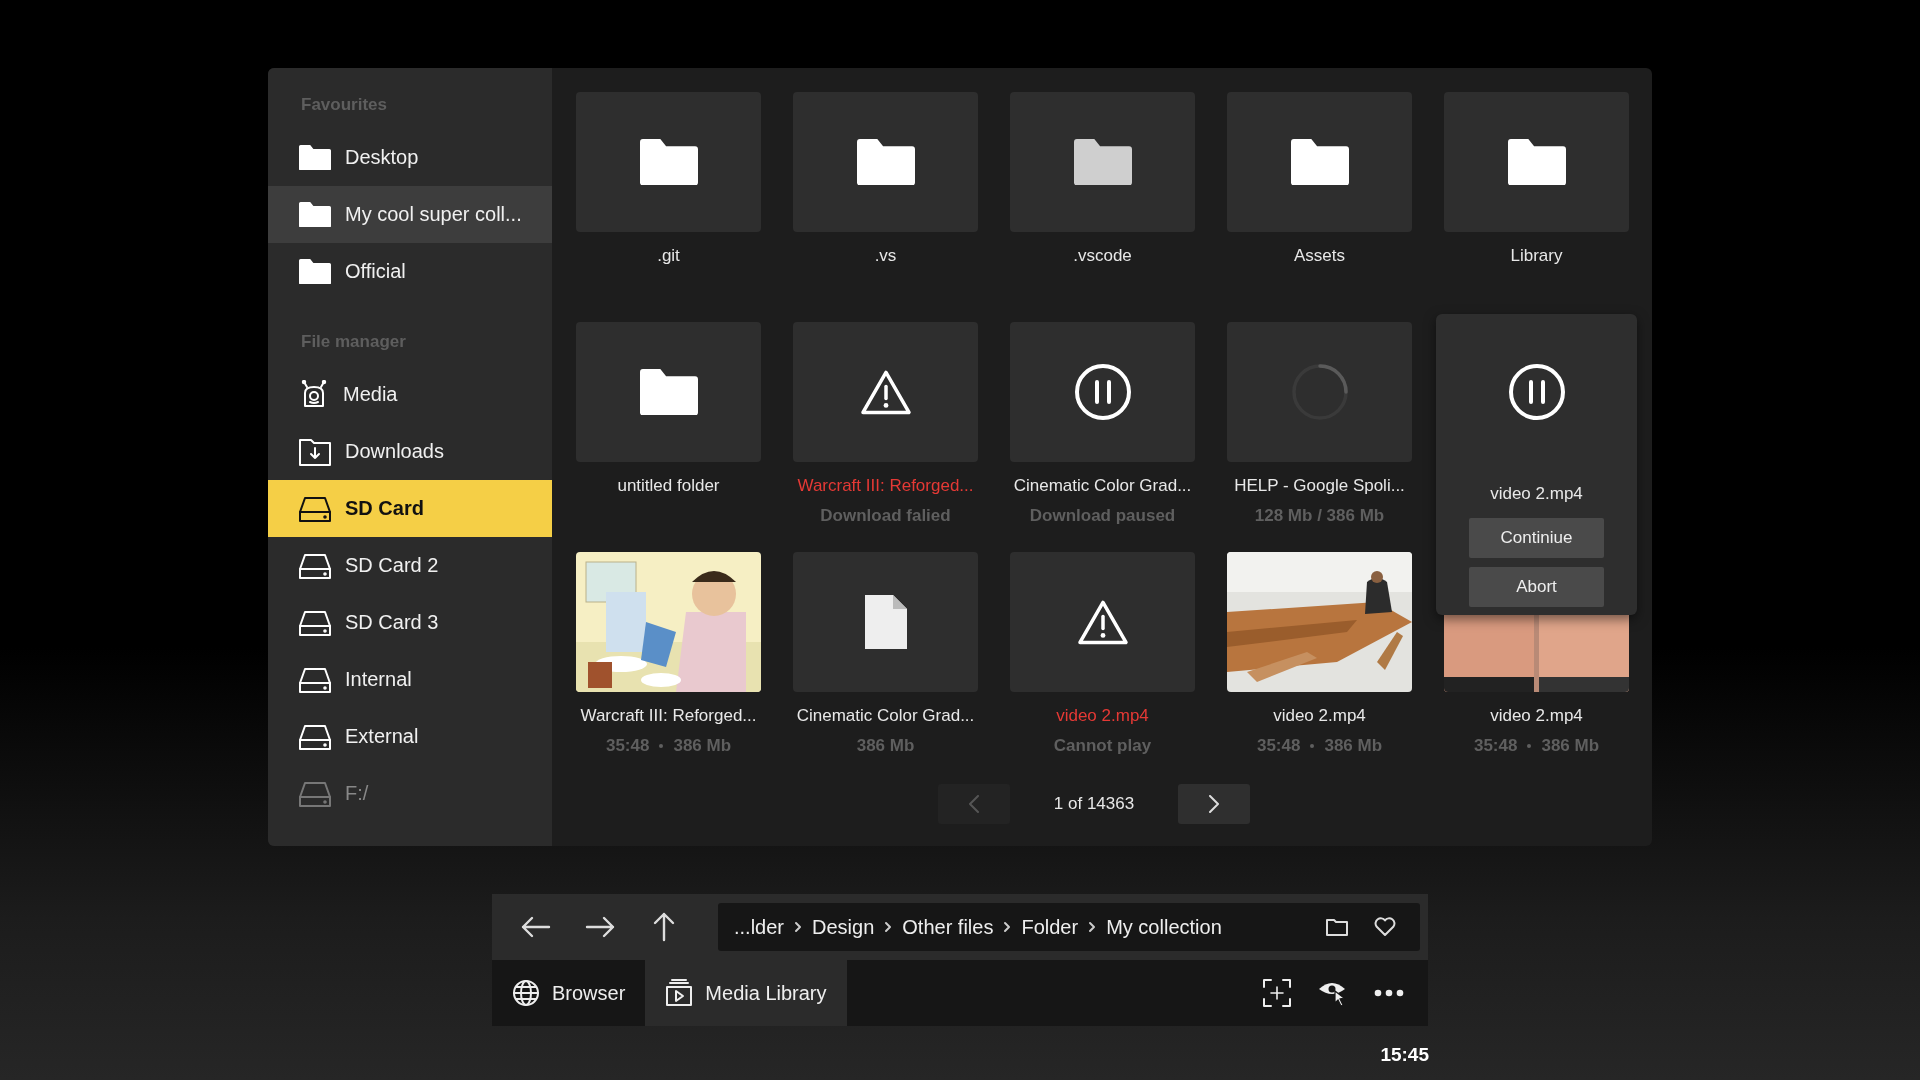  What do you see at coordinates (314, 394) in the screenshot?
I see `robot-icon` at bounding box center [314, 394].